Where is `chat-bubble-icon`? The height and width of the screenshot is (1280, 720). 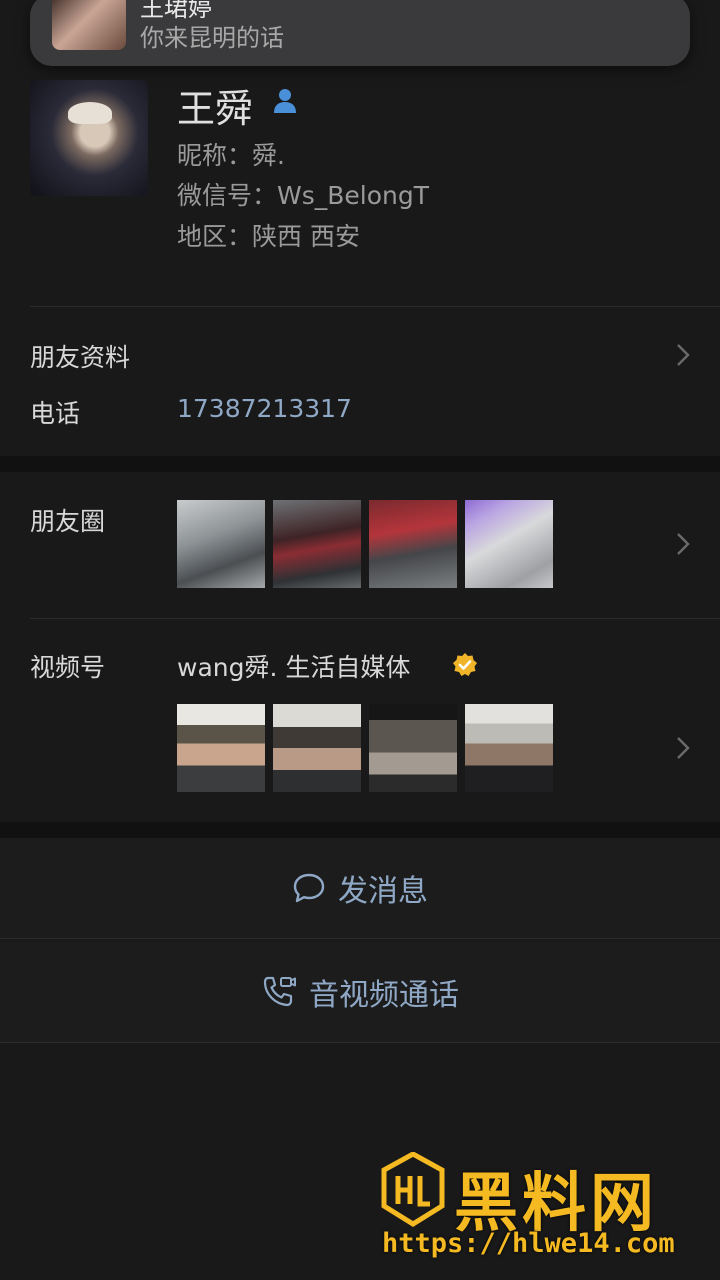 chat-bubble-icon is located at coordinates (309, 888).